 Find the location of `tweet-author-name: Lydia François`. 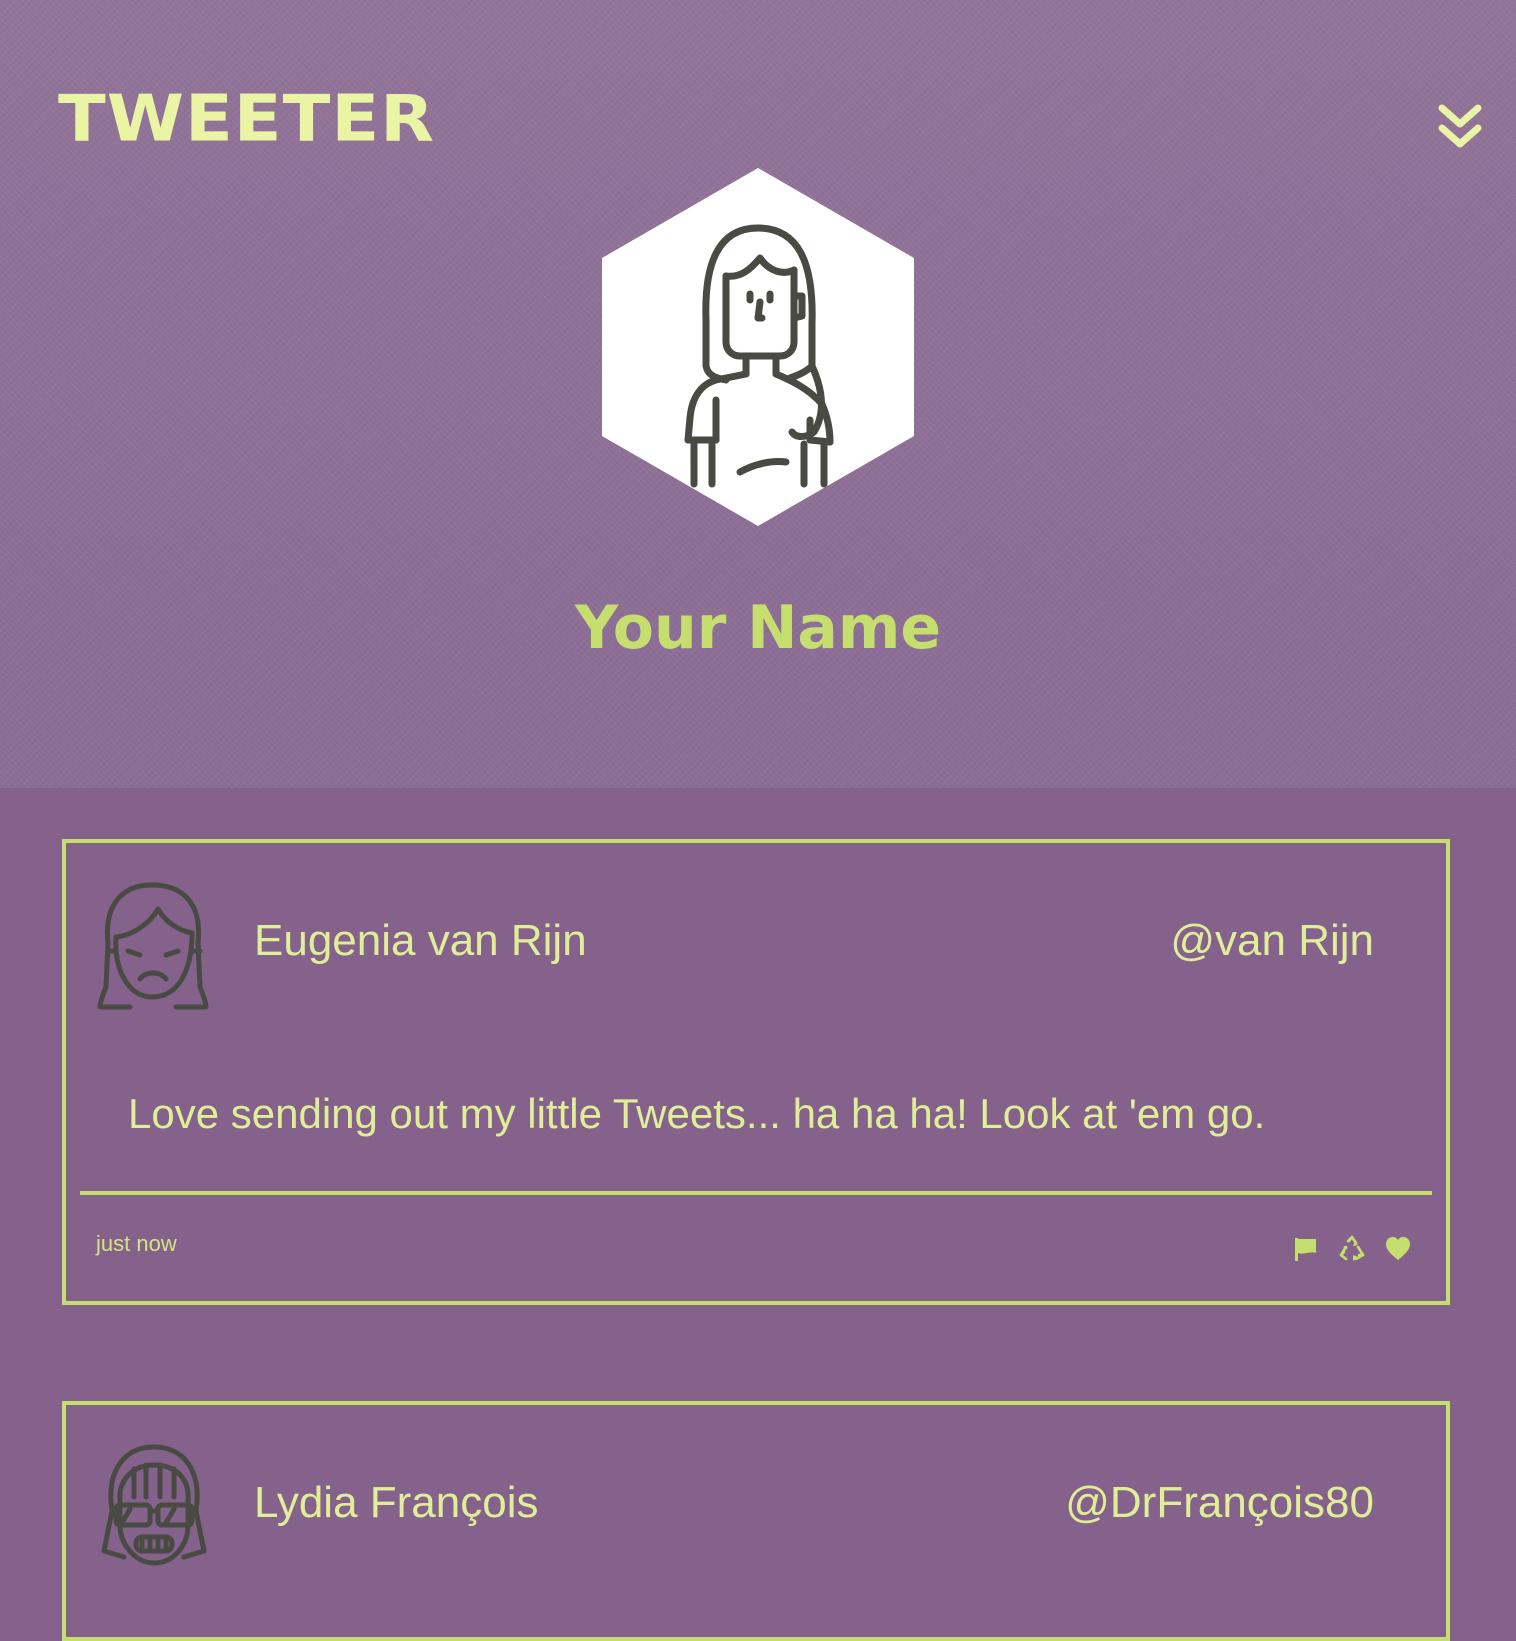

tweet-author-name: Lydia François is located at coordinates (396, 1503).